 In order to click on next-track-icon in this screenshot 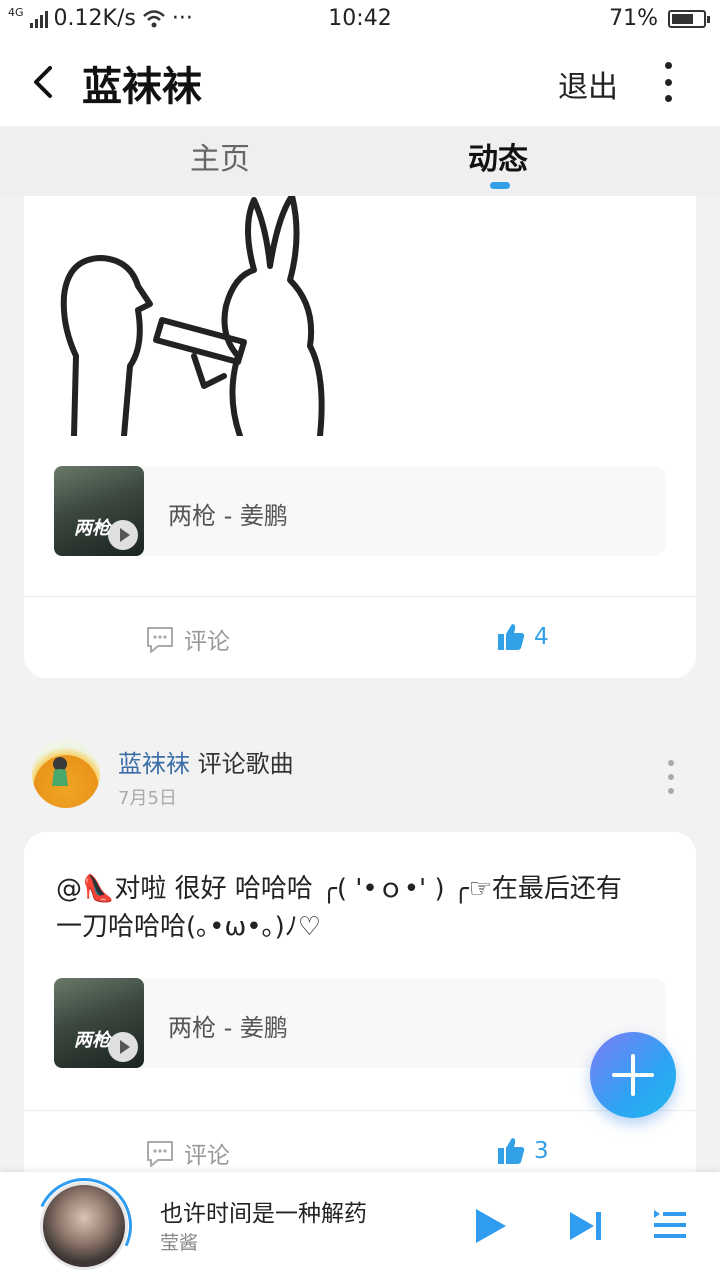, I will do `click(586, 1226)`.